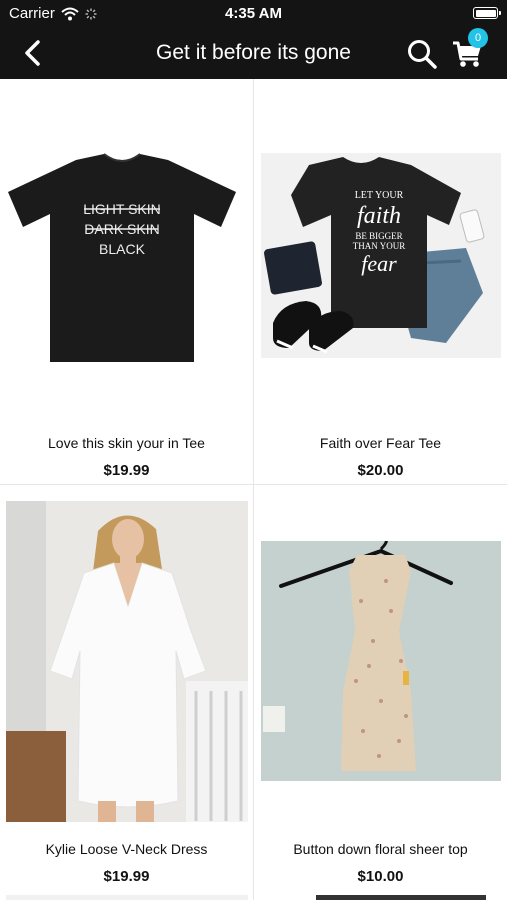 The height and width of the screenshot is (900, 507). Describe the element at coordinates (122, 249) in the screenshot. I see `shirt-text-line-3: BLACK` at that location.